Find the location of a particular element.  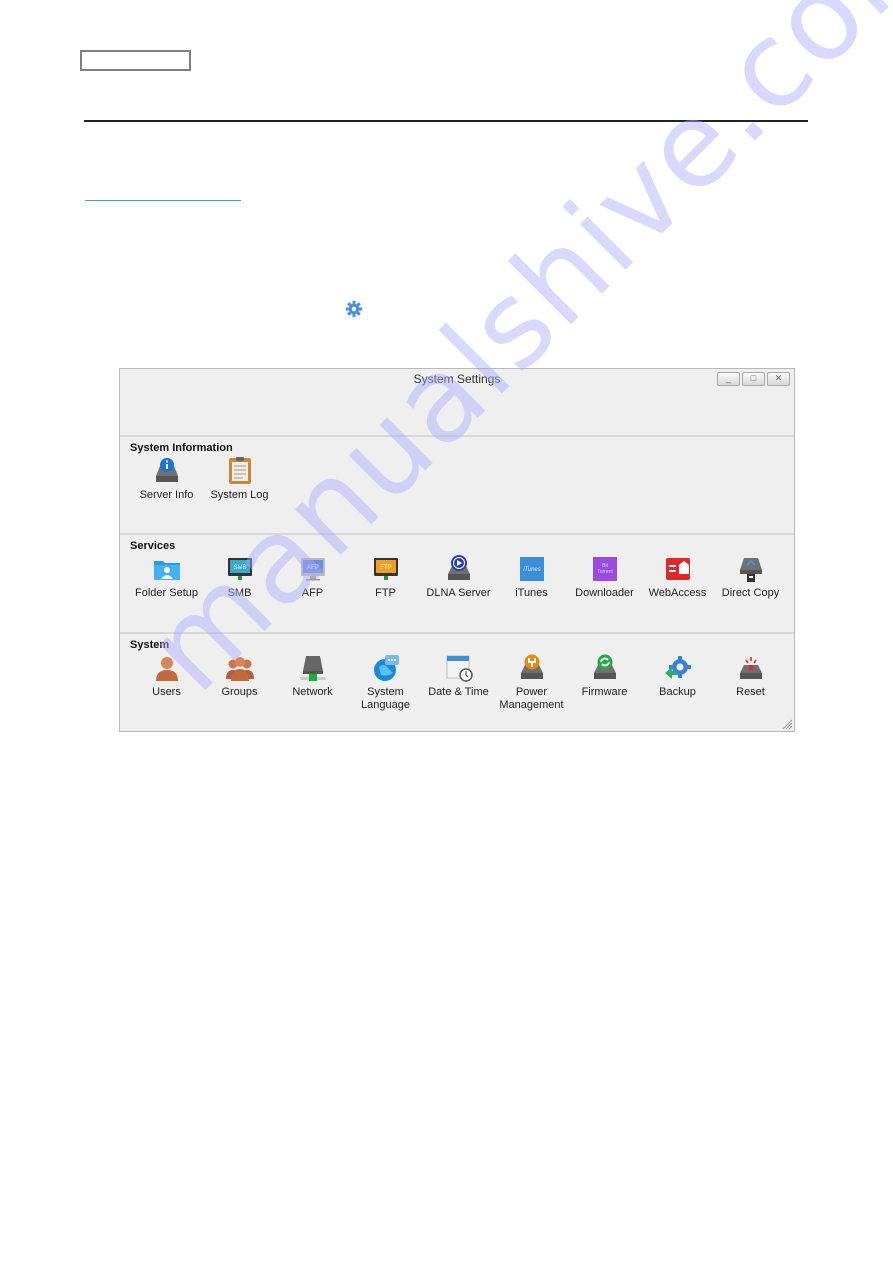

item-label: Backup is located at coordinates (677, 692).